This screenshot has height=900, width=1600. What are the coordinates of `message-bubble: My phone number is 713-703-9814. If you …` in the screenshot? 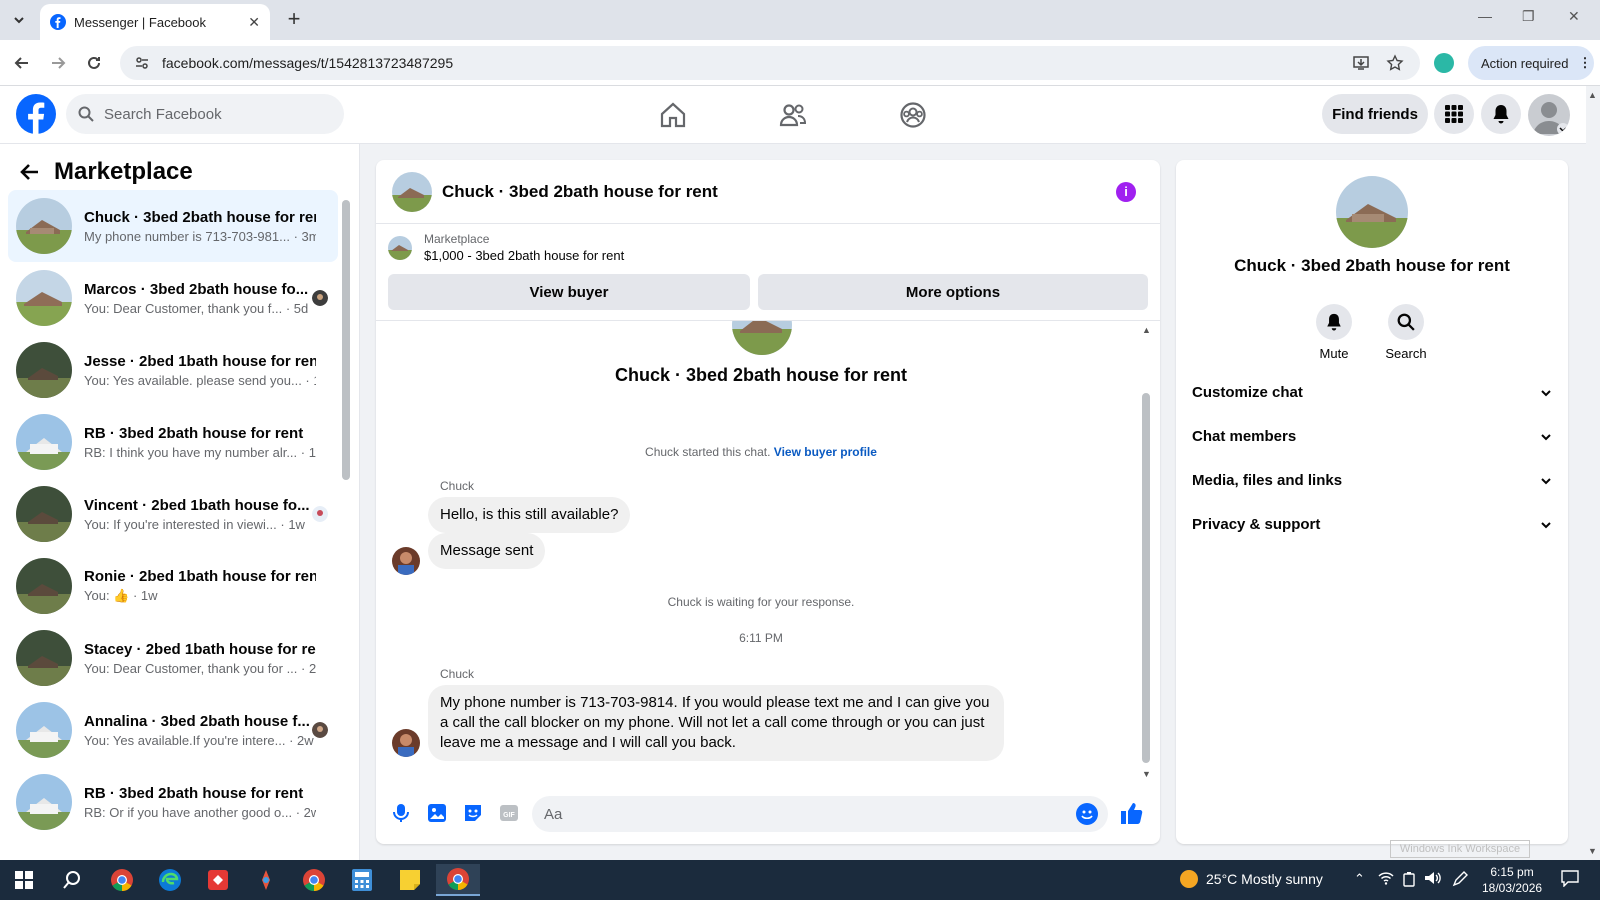 It's located at (716, 723).